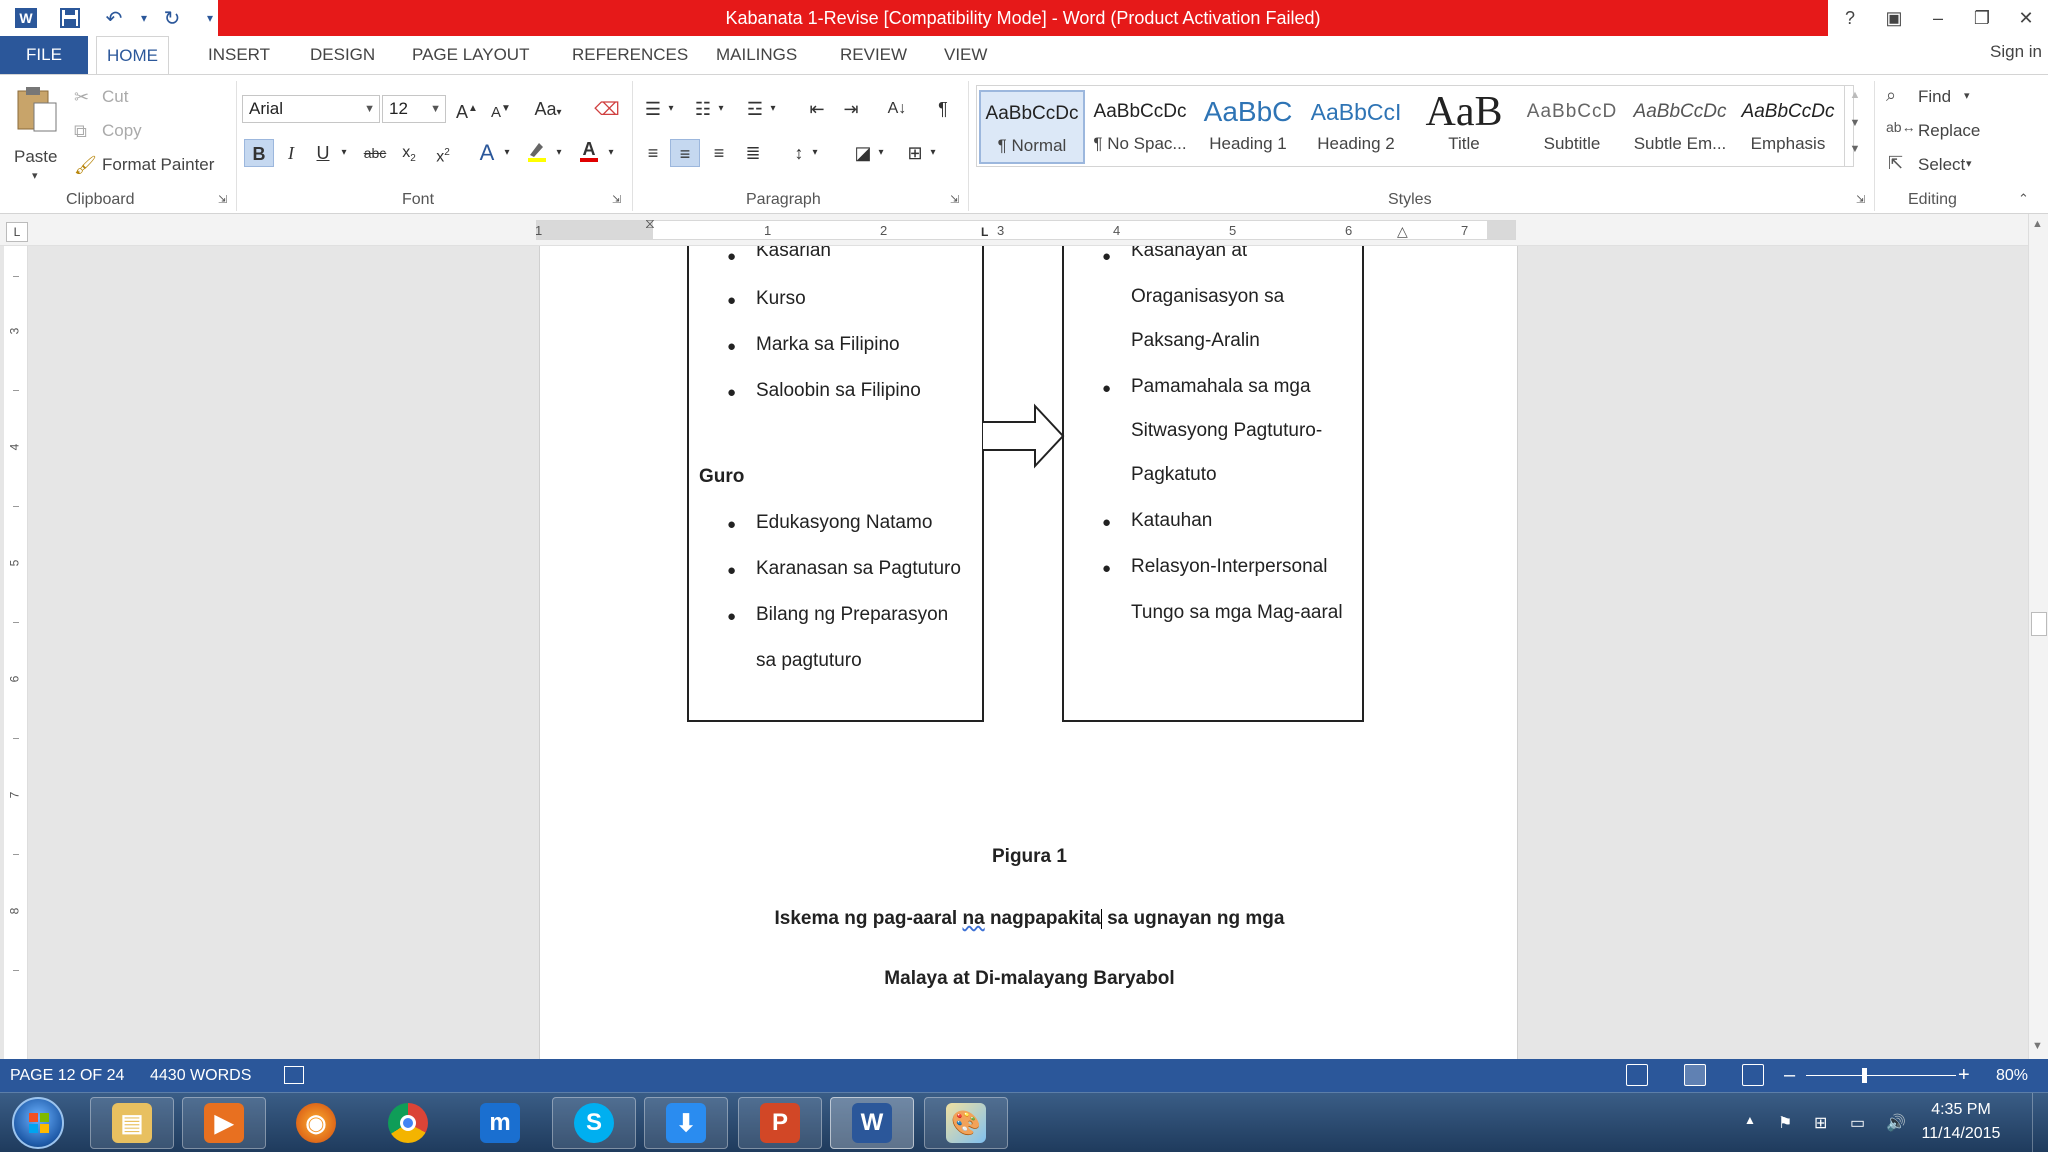  I want to click on font-size-combo: 12 ▼, so click(414, 109).